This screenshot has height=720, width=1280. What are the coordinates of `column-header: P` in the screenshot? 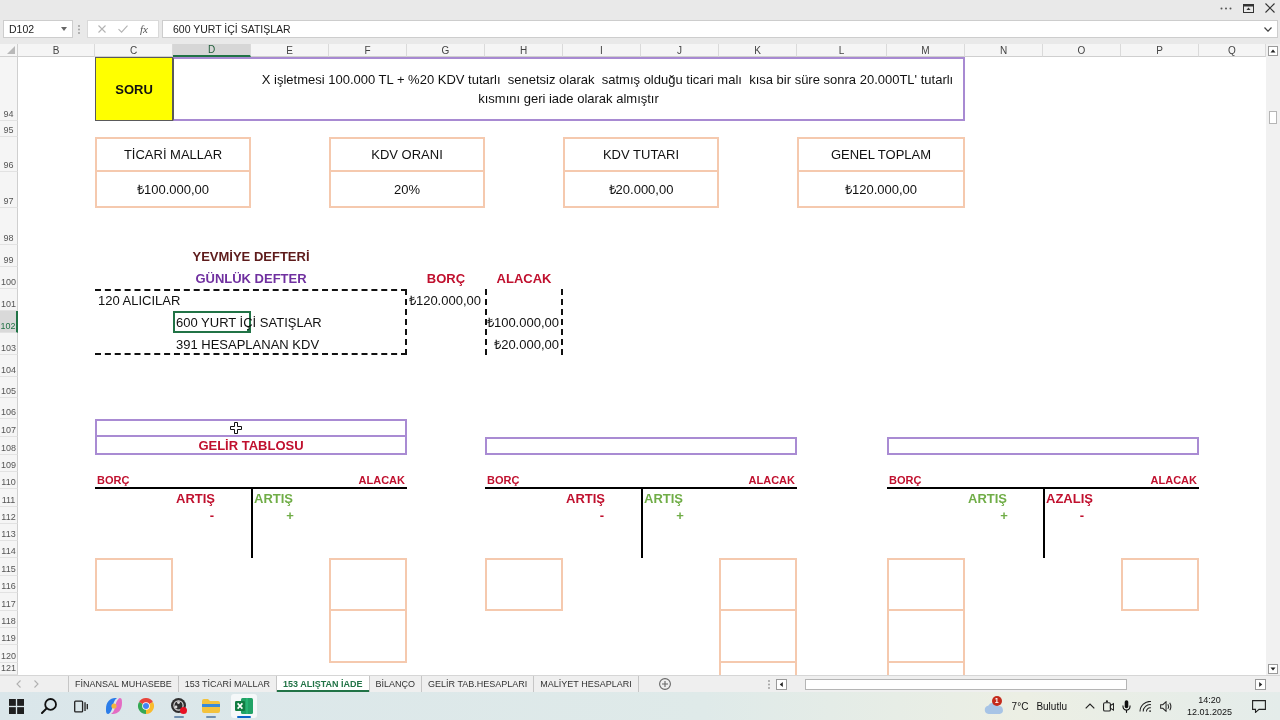 It's located at (1160, 50).